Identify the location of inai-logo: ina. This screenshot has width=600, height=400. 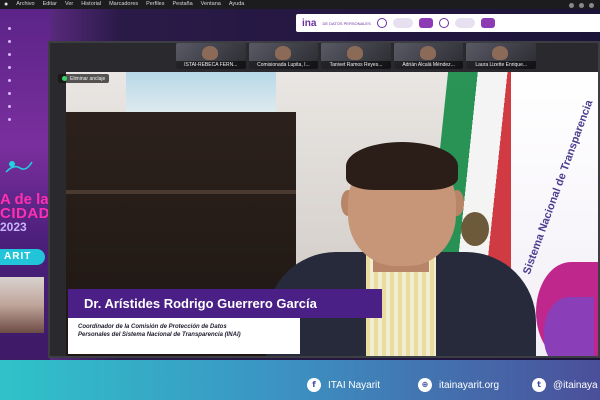
(309, 23).